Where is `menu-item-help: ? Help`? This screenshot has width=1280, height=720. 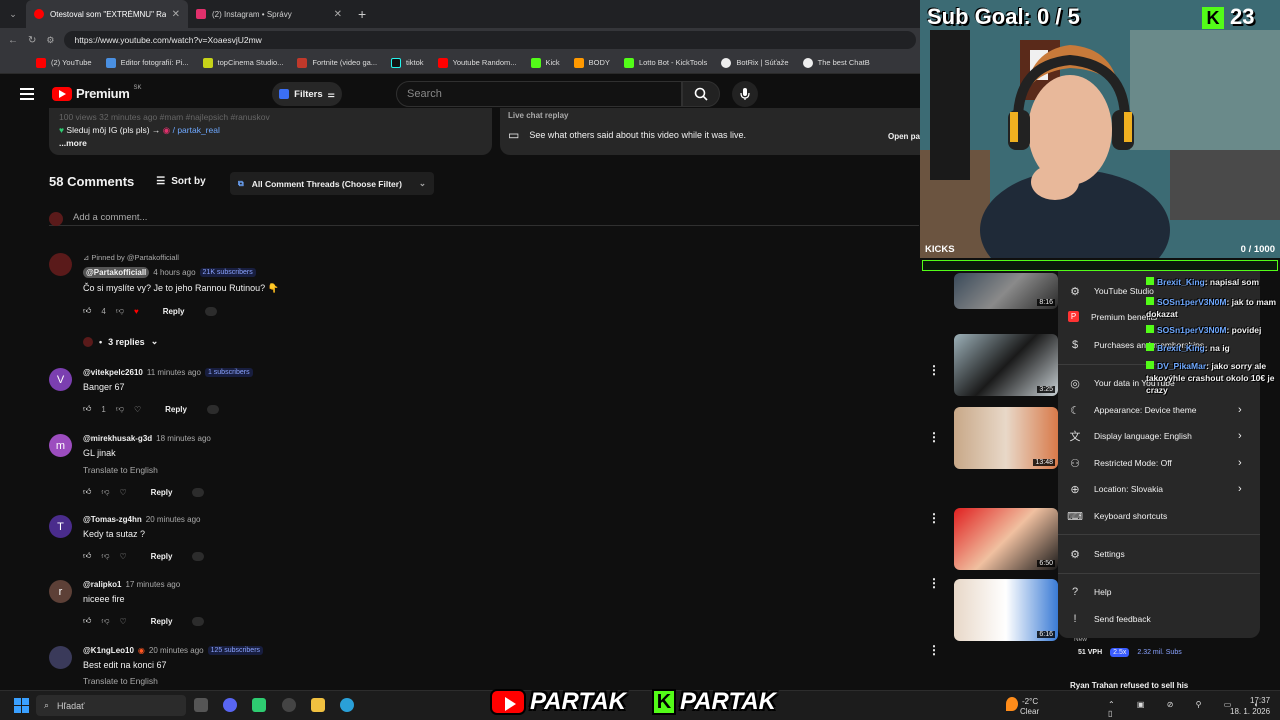
menu-item-help: ? Help is located at coordinates (1090, 592).